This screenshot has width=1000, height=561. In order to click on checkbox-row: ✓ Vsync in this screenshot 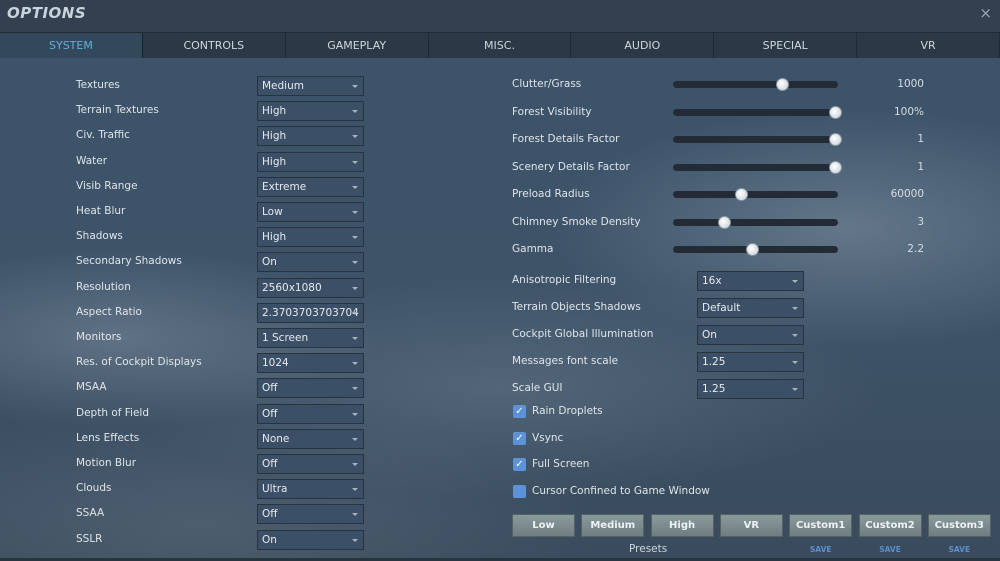, I will do `click(662, 438)`.